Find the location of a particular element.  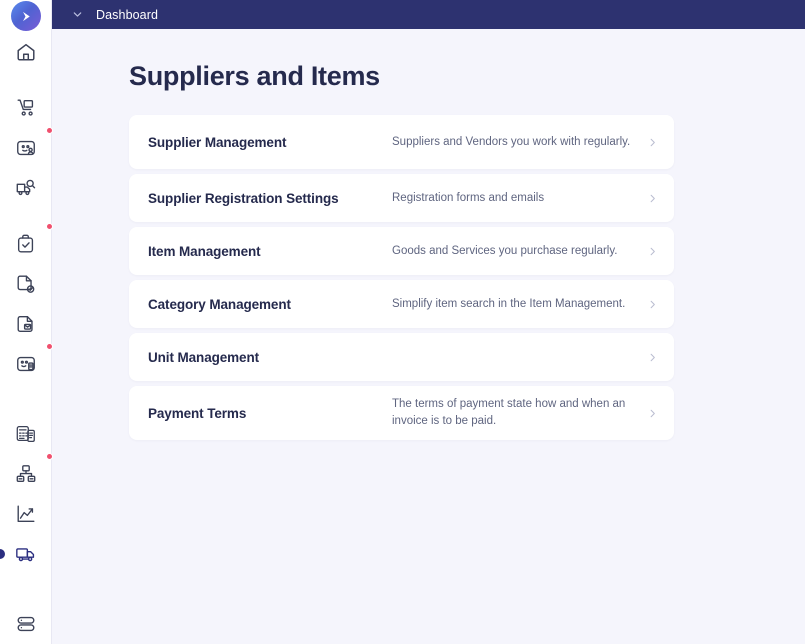

sidebar-item-suppliers is located at coordinates (26, 147).